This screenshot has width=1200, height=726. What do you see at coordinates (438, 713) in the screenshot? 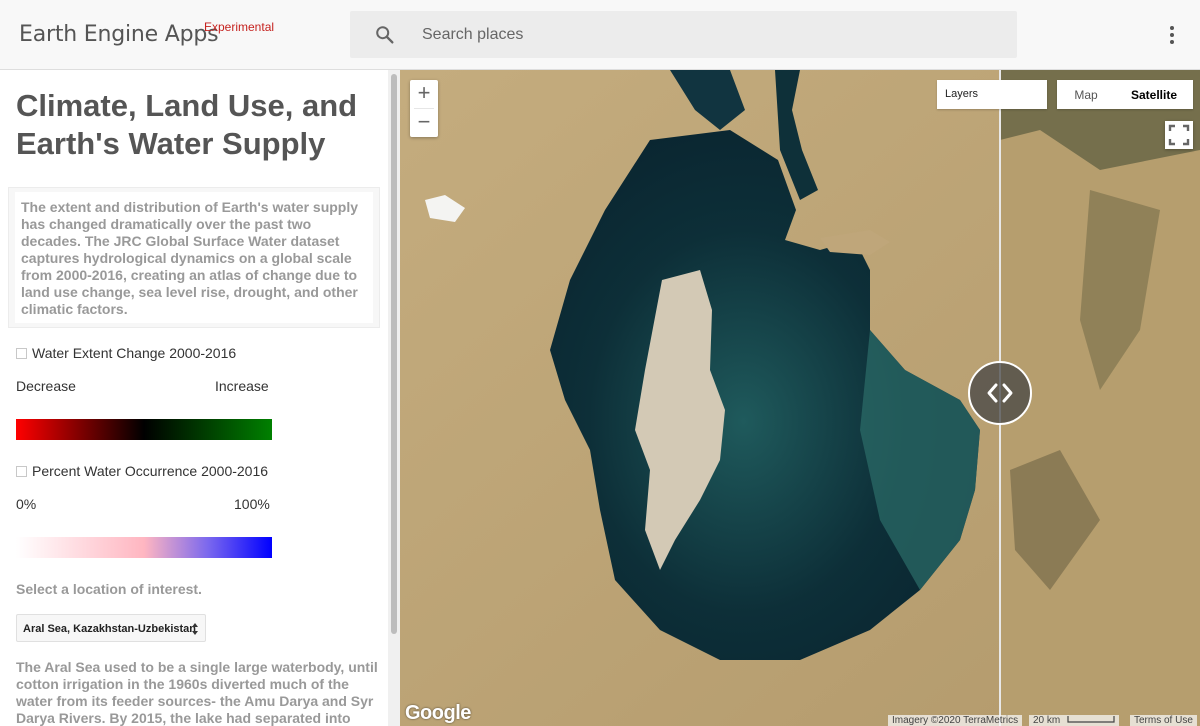
I see `google-logo: Google` at bounding box center [438, 713].